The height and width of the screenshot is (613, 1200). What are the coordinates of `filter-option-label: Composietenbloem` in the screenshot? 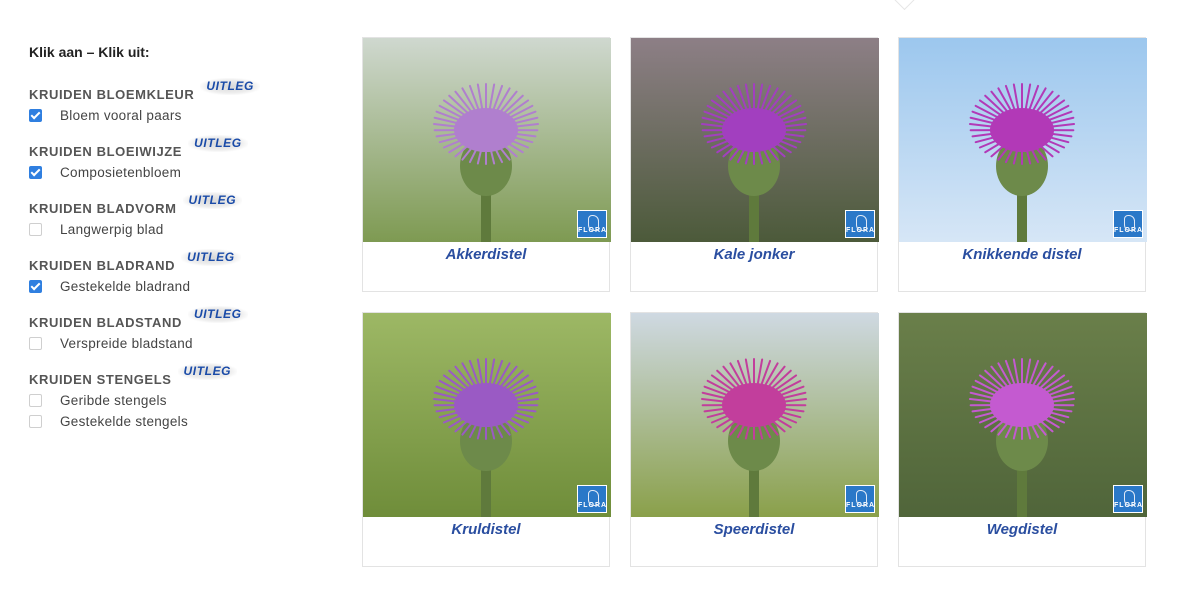 It's located at (121, 172).